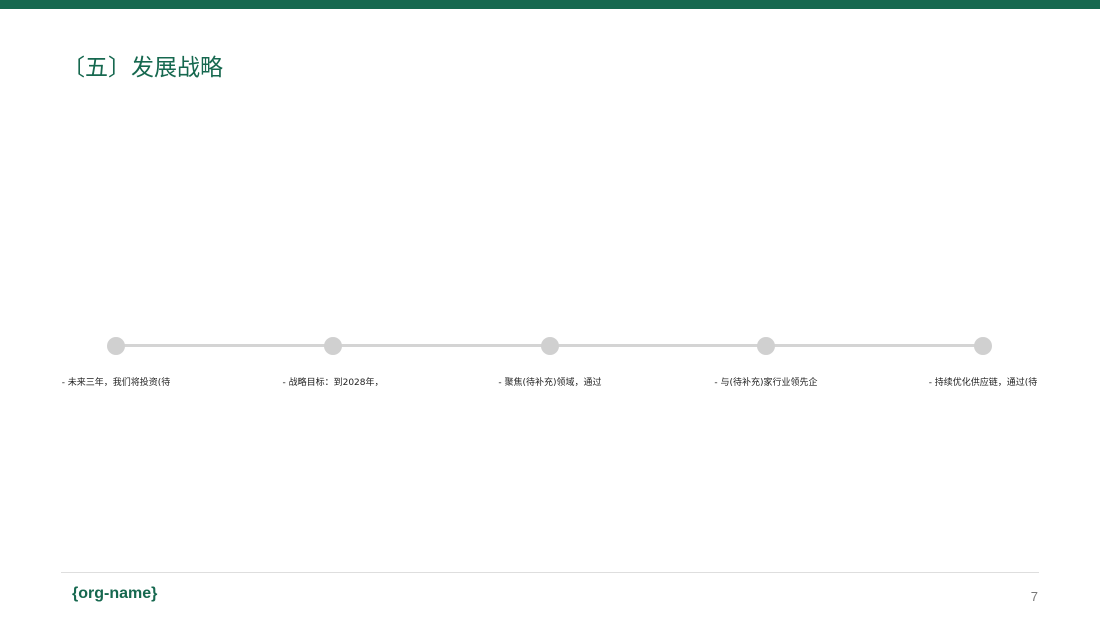 Image resolution: width=1100 pixels, height=619 pixels. What do you see at coordinates (116, 383) in the screenshot?
I see `timeline-item-text-1: - 未来三年，我们将投资(待` at bounding box center [116, 383].